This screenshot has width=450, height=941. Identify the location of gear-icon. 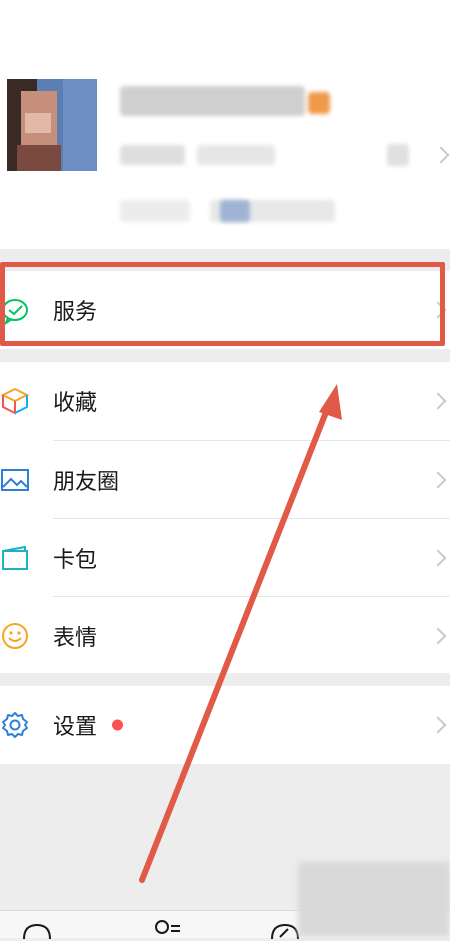
(15, 725).